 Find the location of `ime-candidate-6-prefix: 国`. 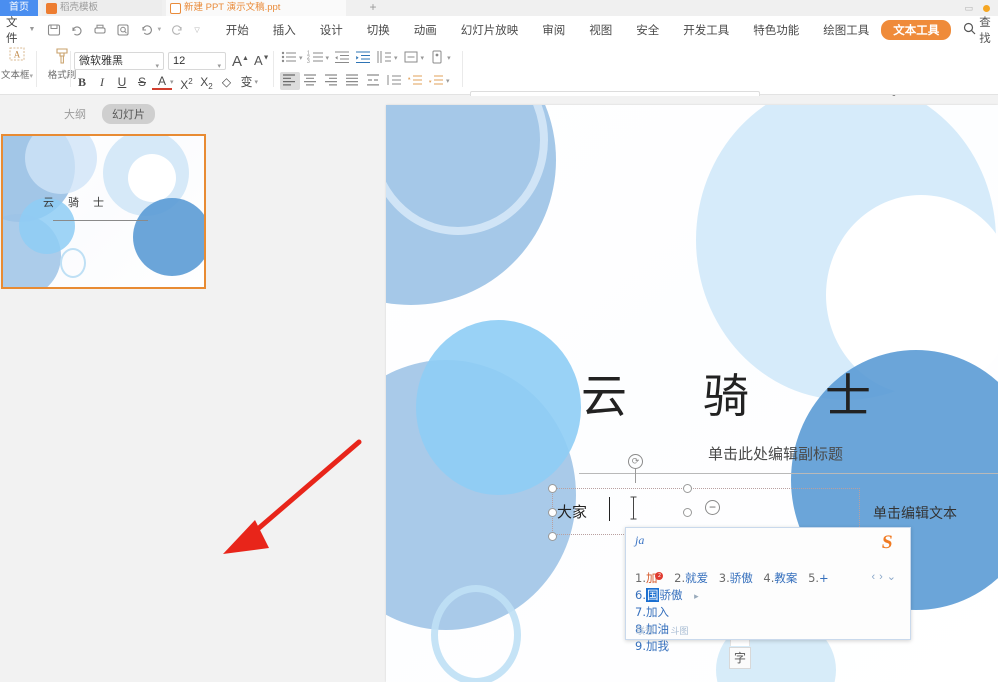

ime-candidate-6-prefix: 国 is located at coordinates (652, 595).